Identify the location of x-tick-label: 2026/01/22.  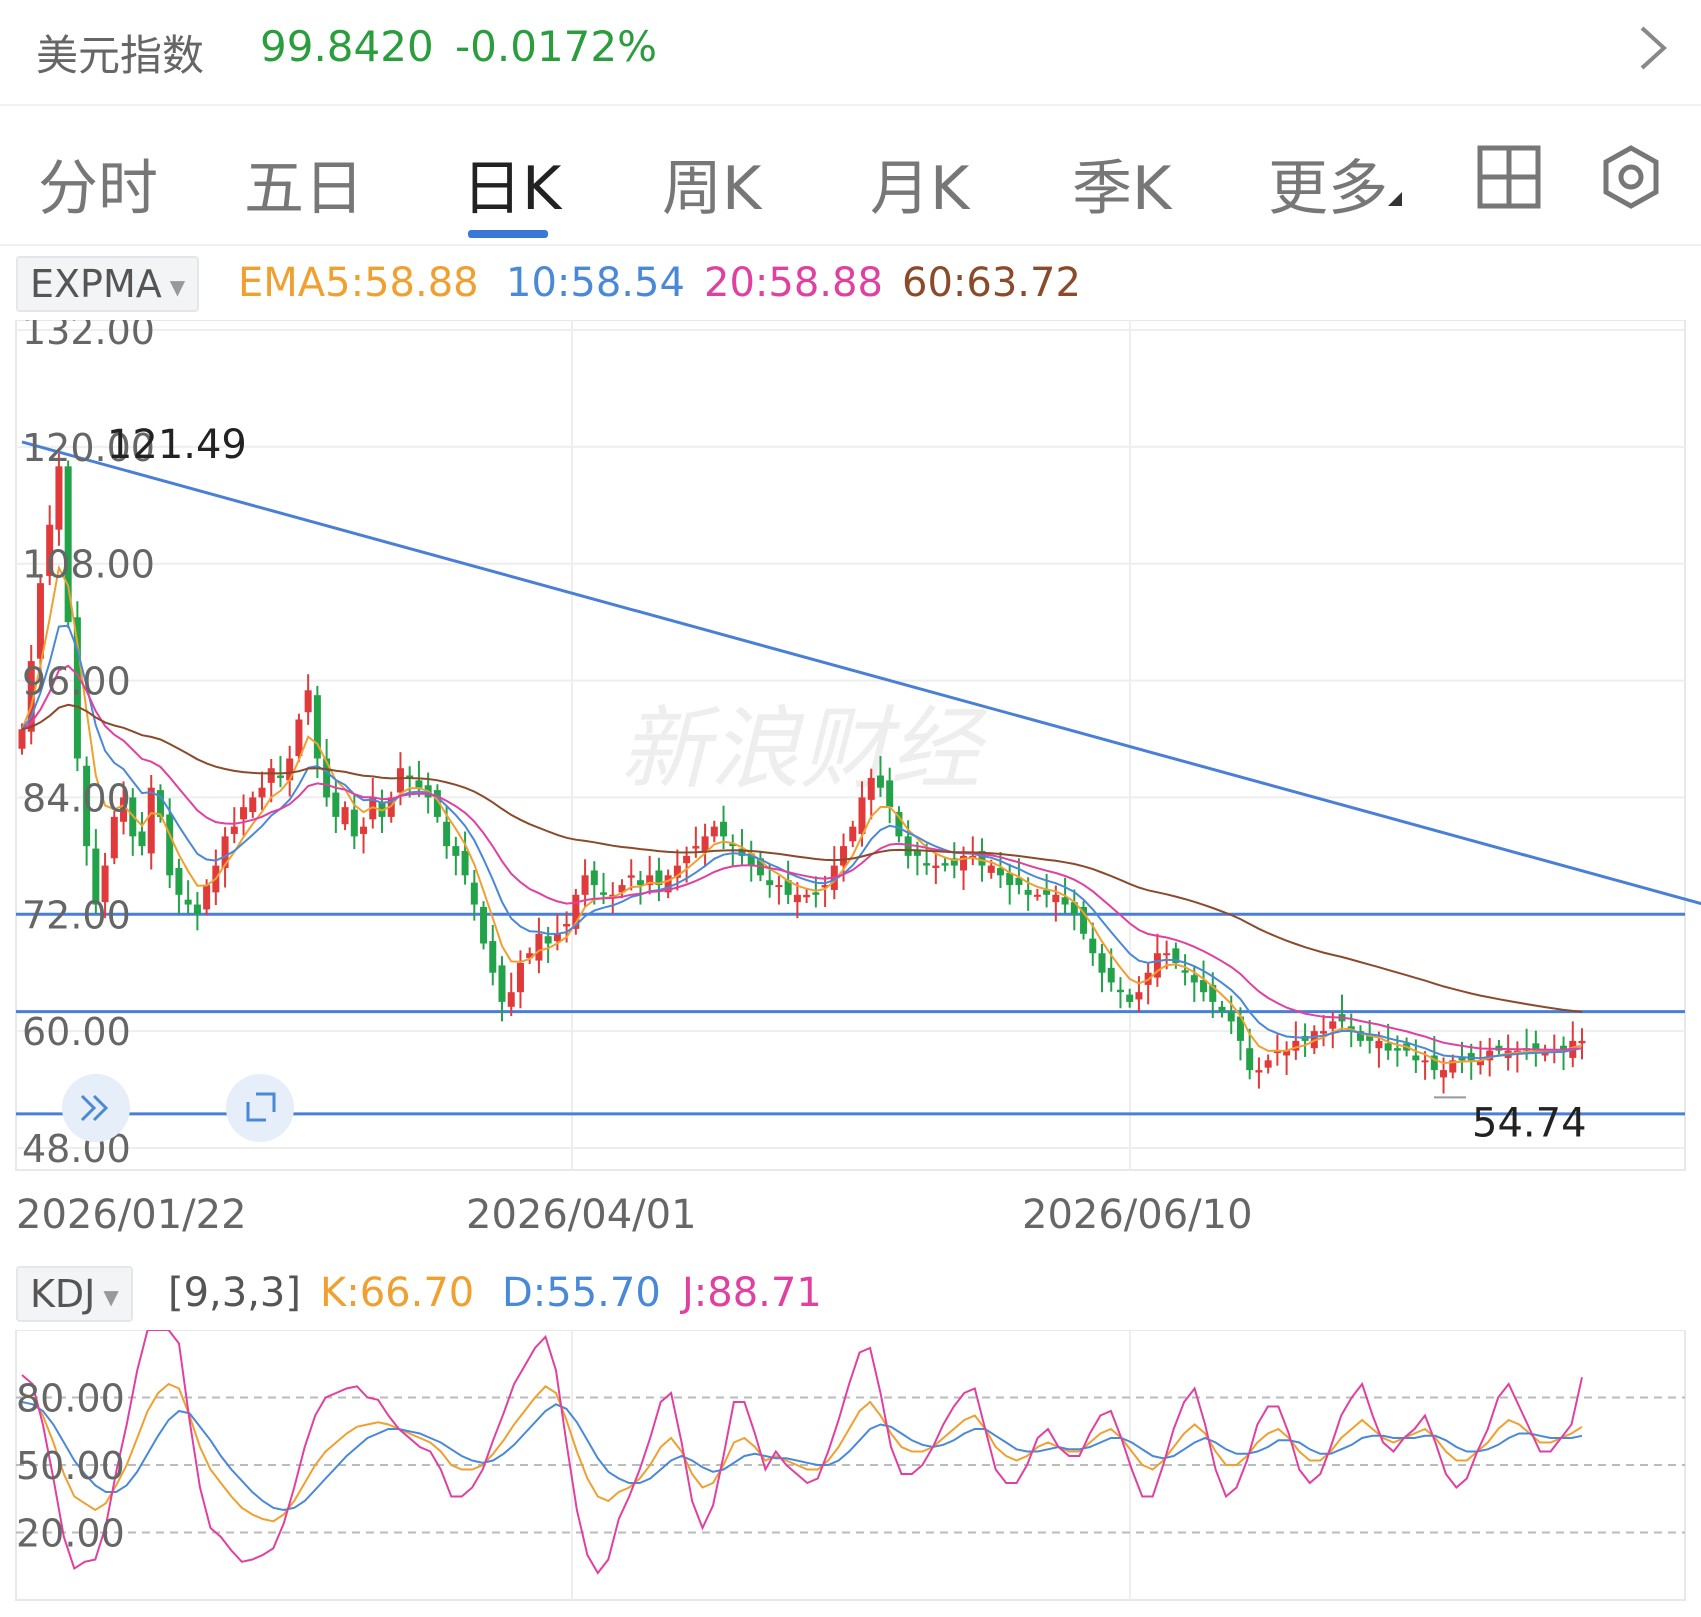
(131, 1215).